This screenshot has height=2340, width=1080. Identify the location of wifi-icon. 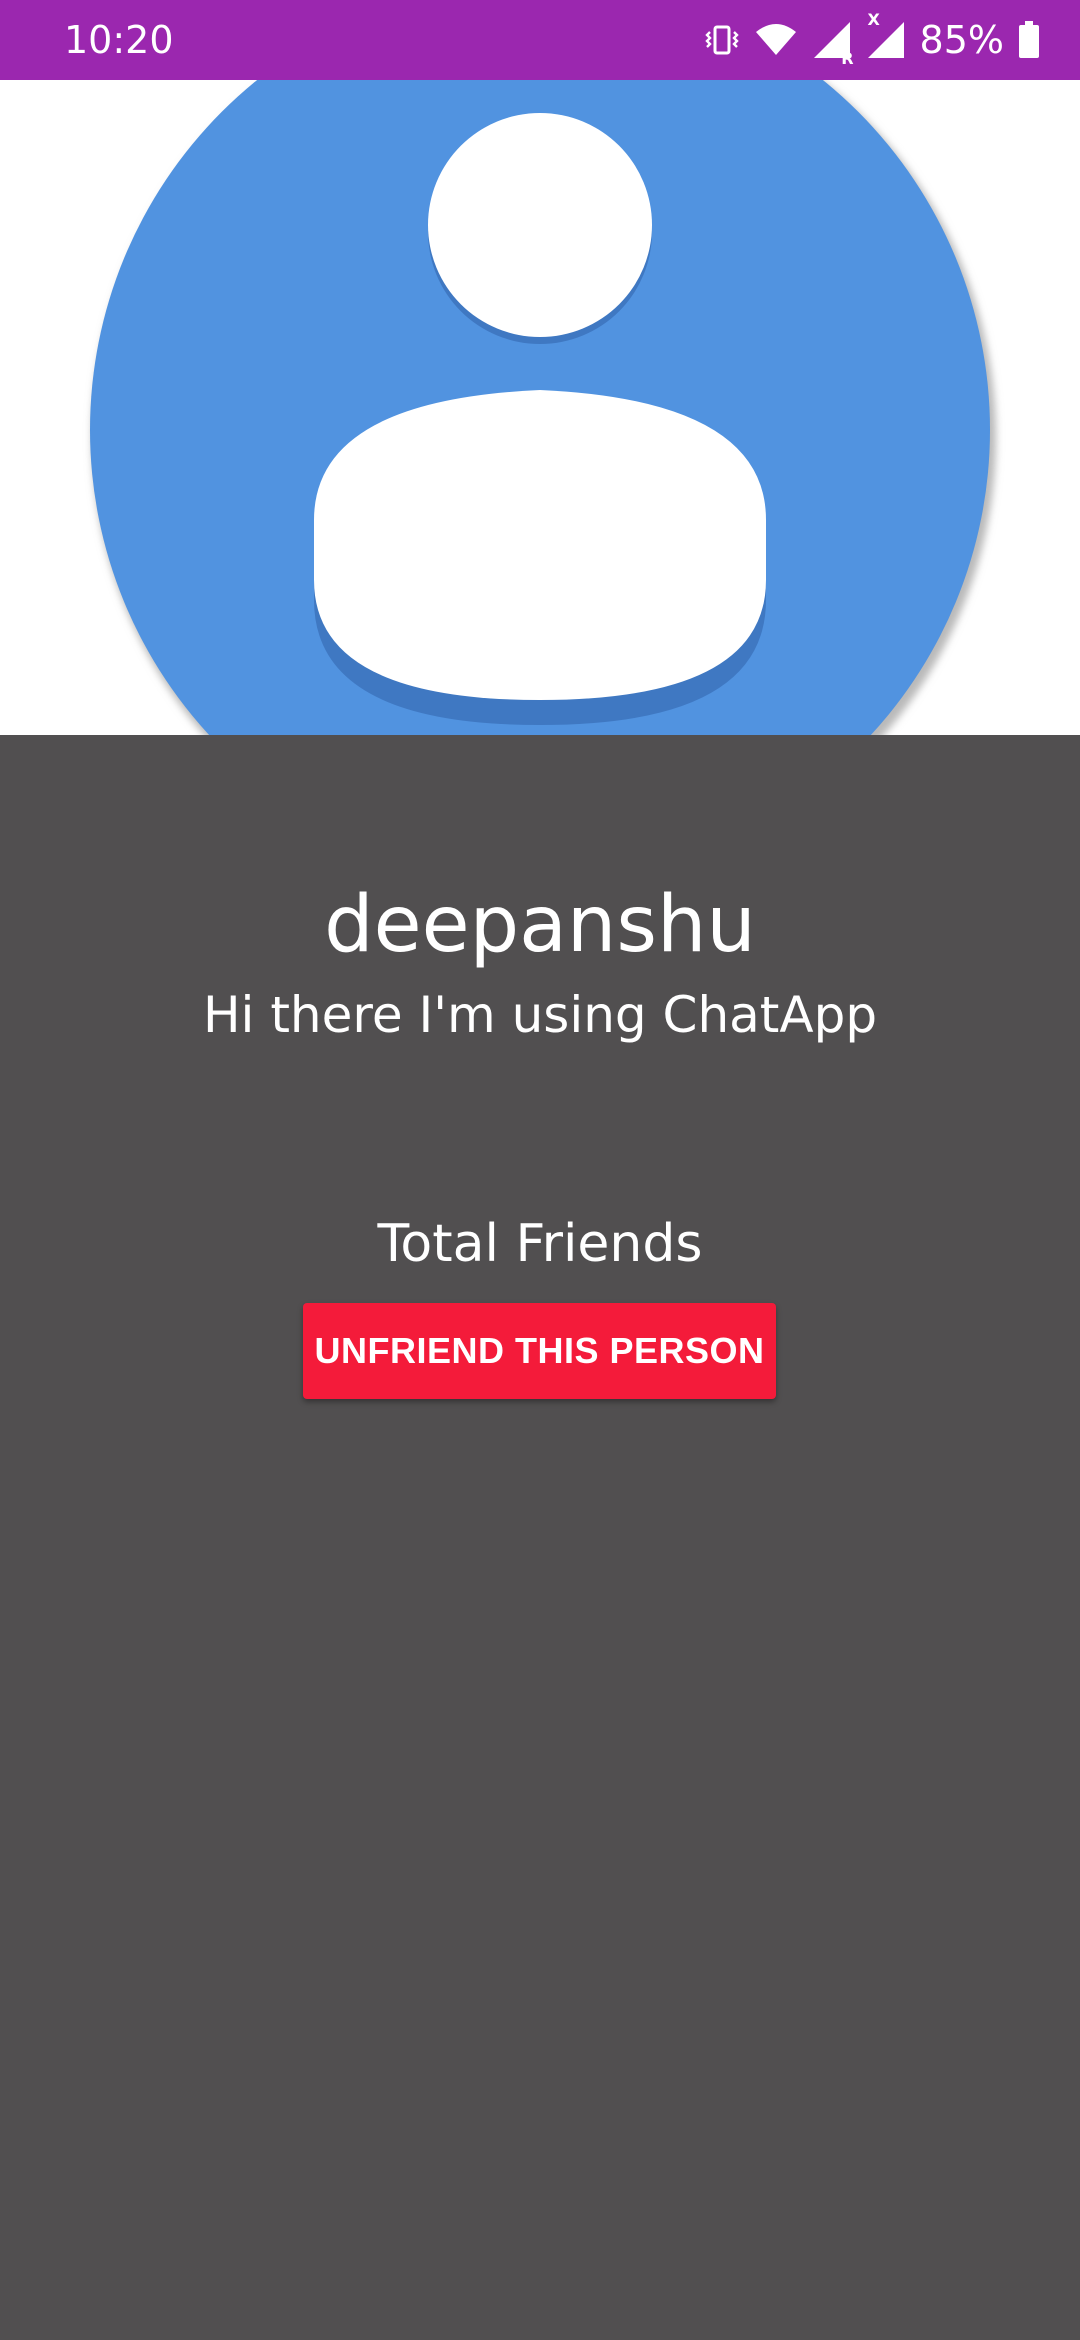
(776, 40).